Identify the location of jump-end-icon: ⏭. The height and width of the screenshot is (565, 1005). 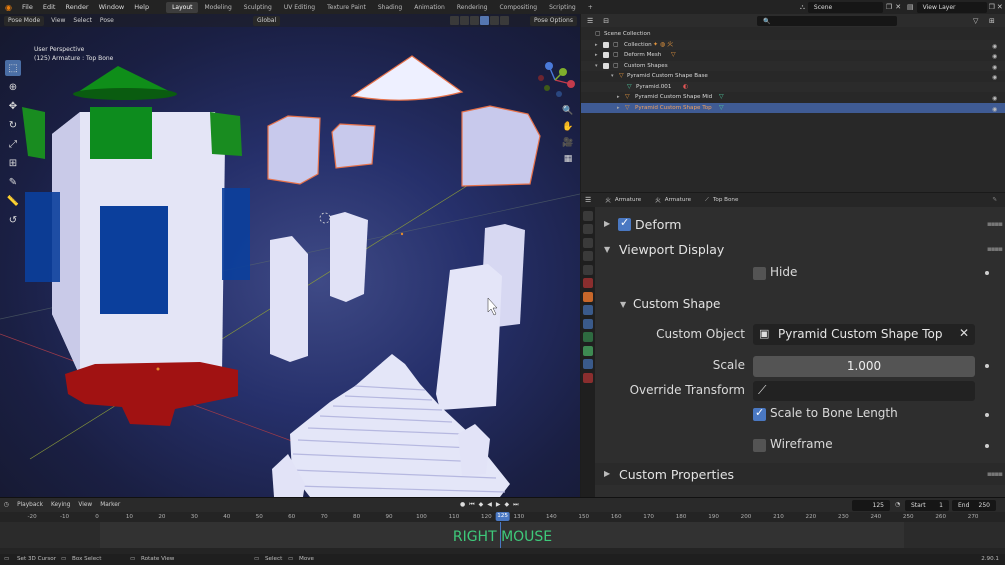
(515, 505).